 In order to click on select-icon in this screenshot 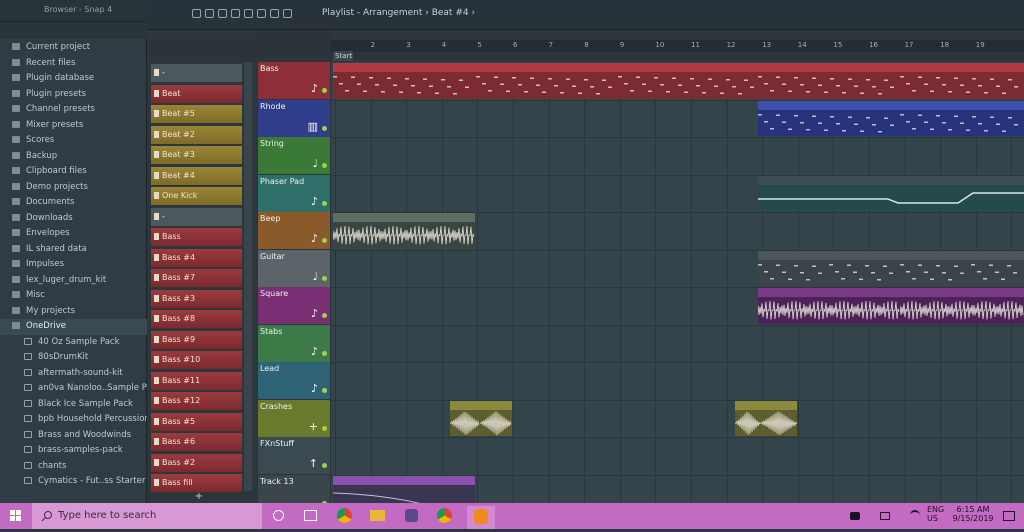, I will do `click(261, 13)`.